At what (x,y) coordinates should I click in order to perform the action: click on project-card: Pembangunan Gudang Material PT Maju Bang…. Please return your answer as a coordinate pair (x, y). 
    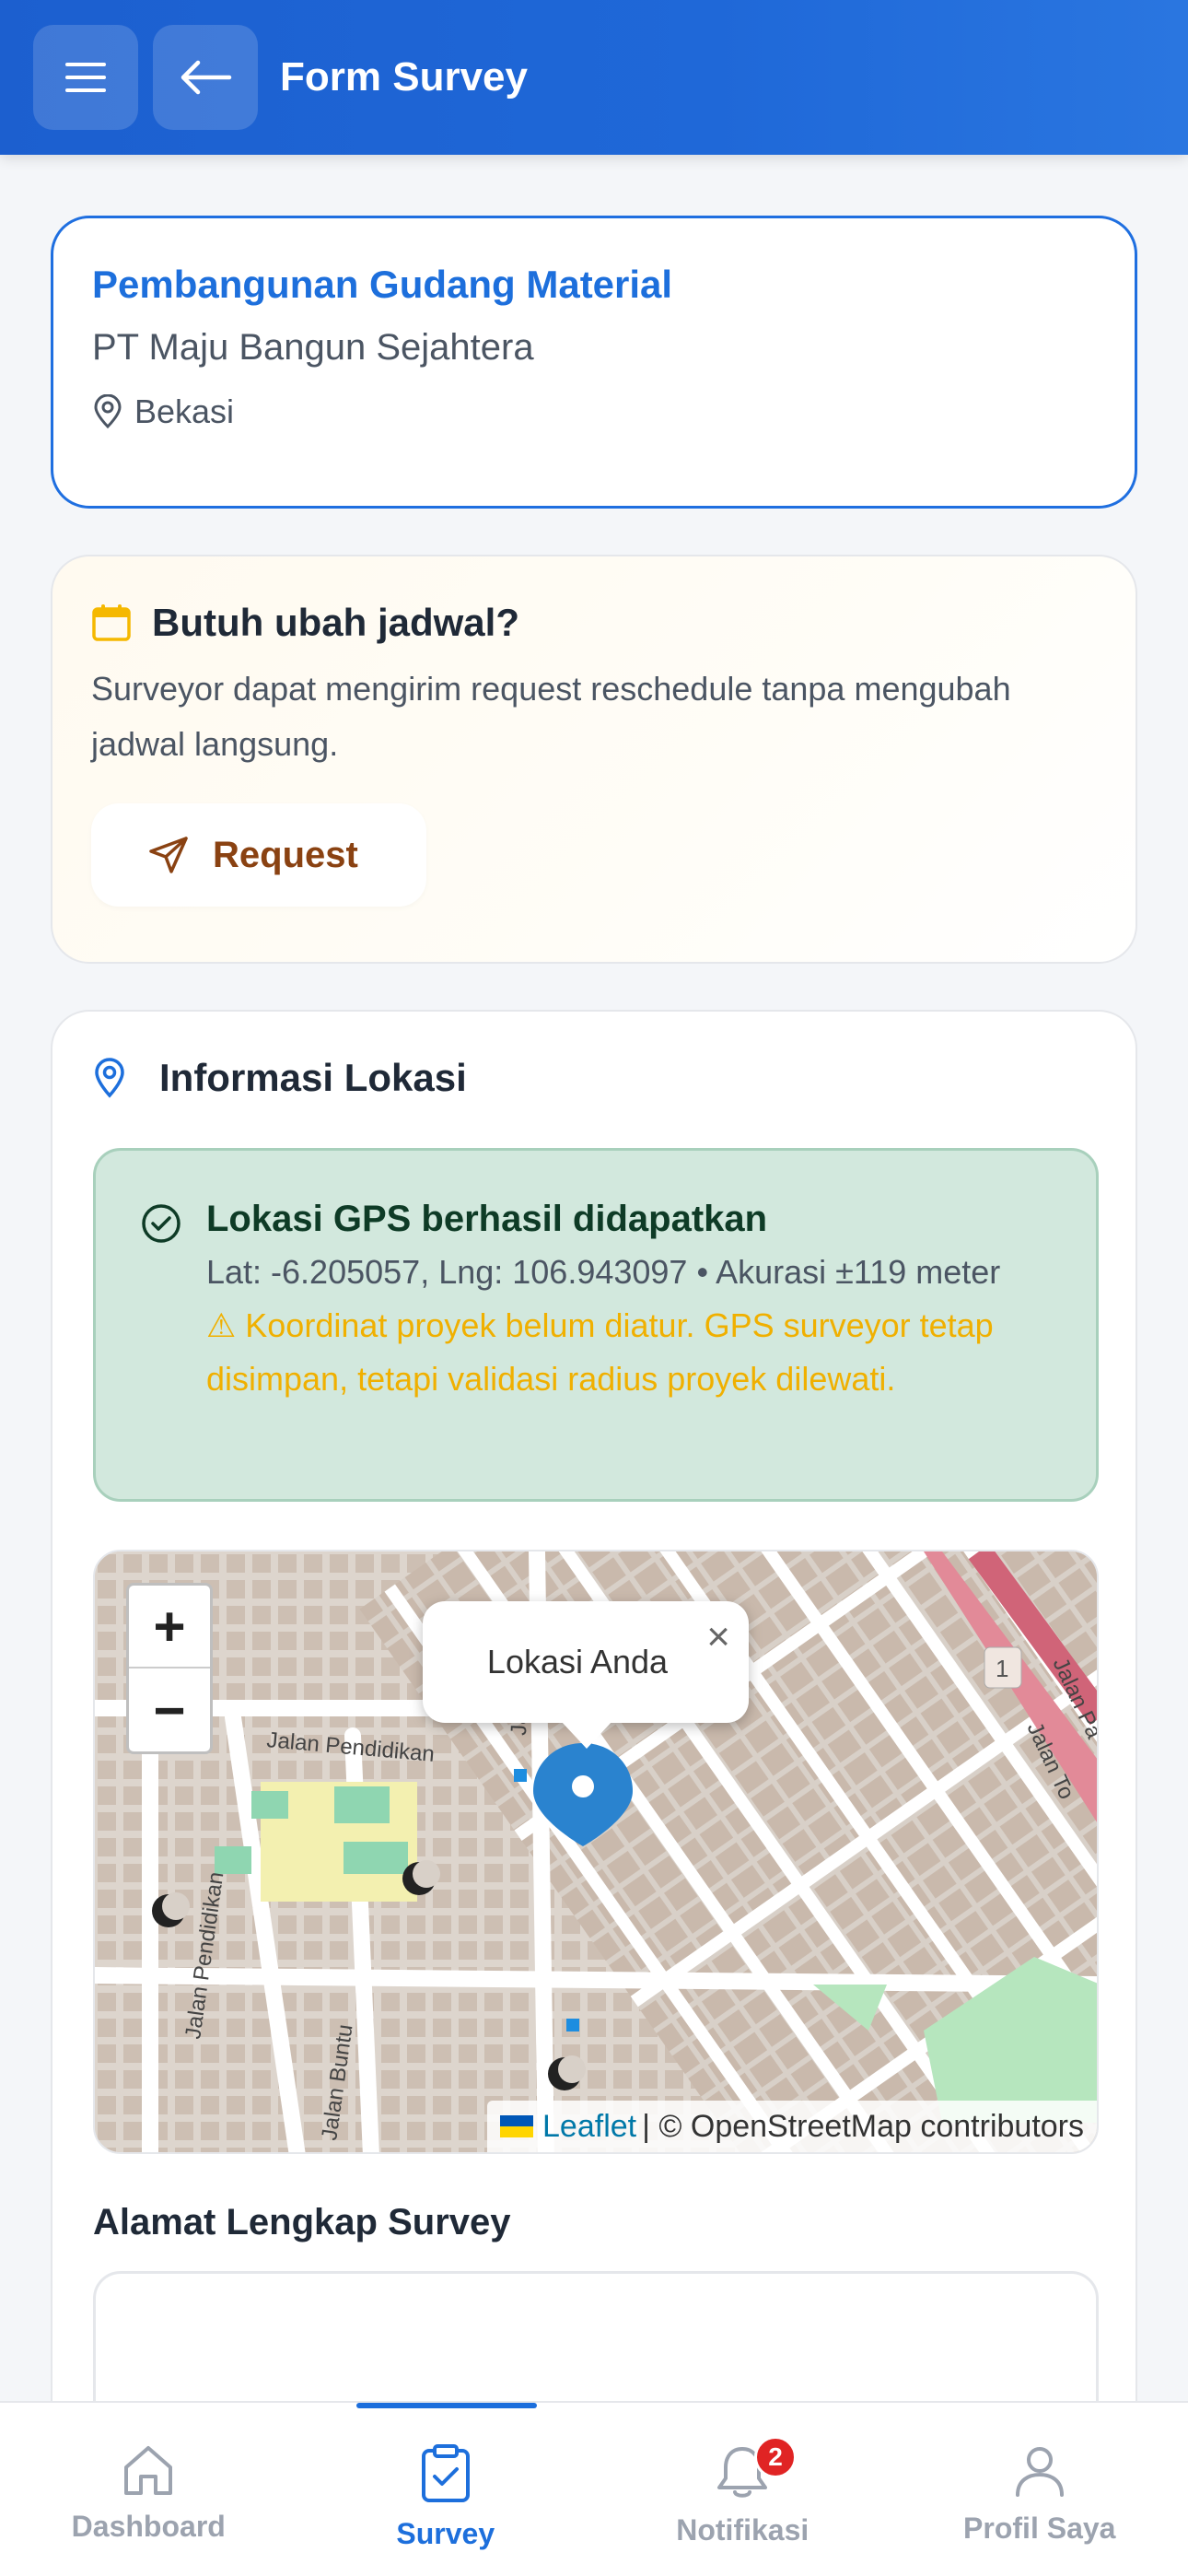
    Looking at the image, I should click on (594, 363).